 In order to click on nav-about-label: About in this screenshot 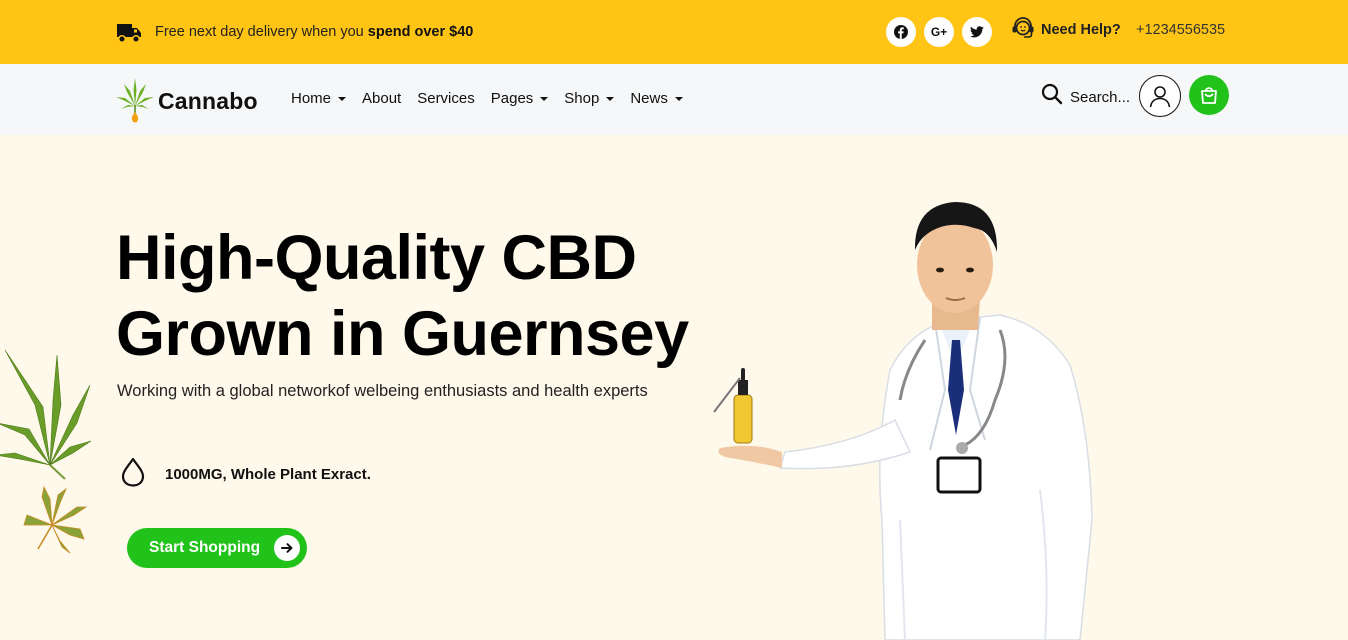, I will do `click(382, 98)`.